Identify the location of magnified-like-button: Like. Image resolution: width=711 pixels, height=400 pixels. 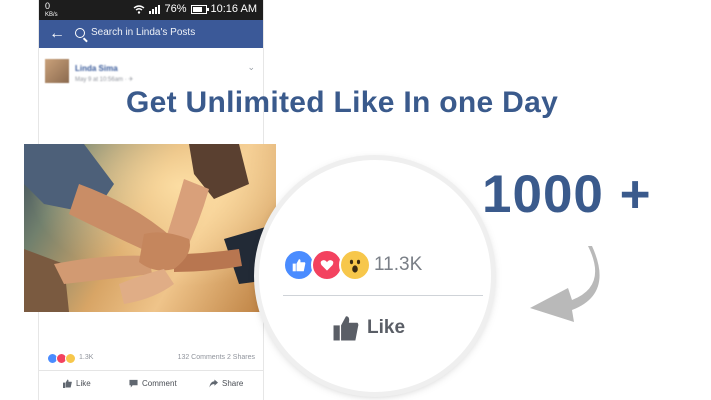
(369, 328).